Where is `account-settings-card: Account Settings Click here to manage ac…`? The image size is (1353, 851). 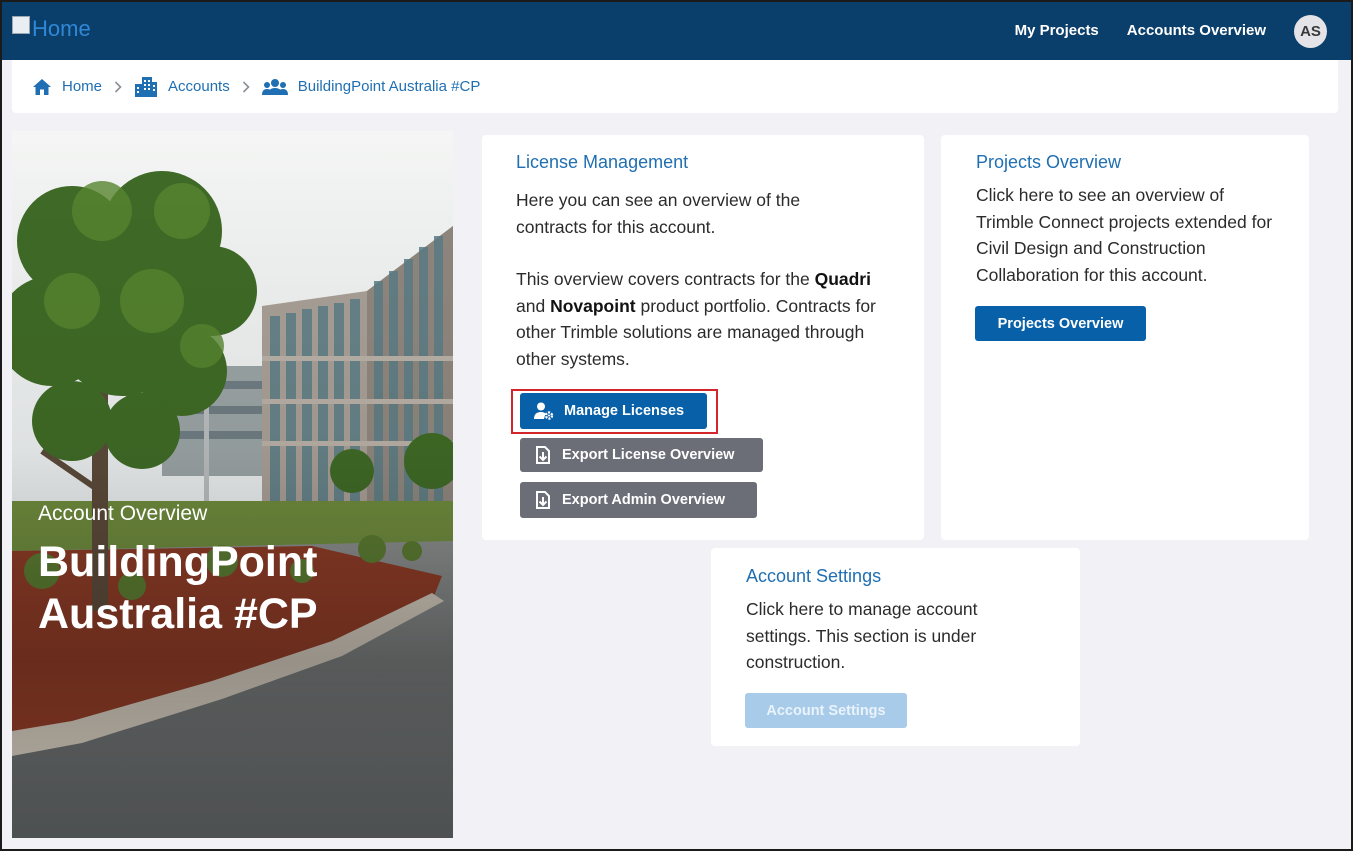 account-settings-card: Account Settings Click here to manage ac… is located at coordinates (895, 647).